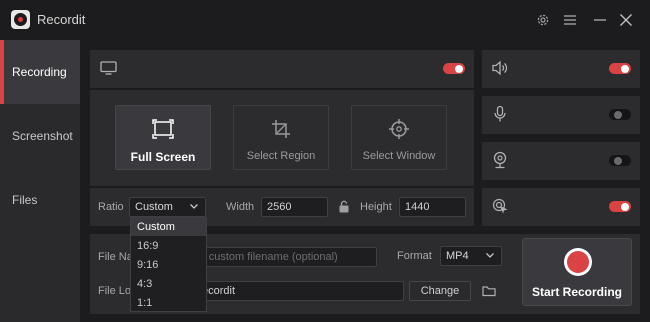 This screenshot has height=322, width=650. What do you see at coordinates (620, 160) in the screenshot?
I see `webcam-toggle` at bounding box center [620, 160].